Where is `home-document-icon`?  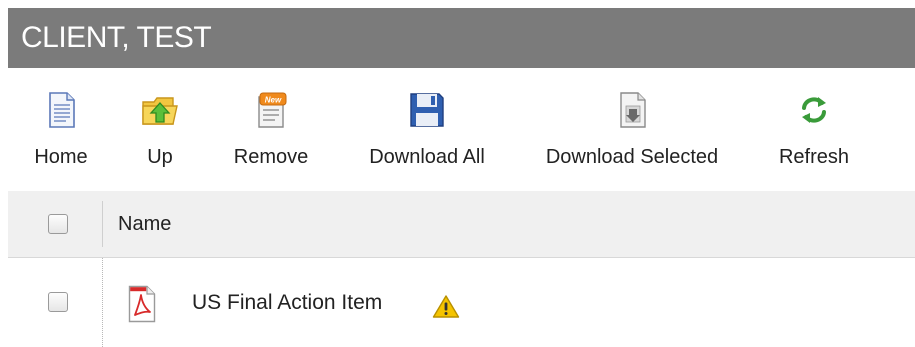 home-document-icon is located at coordinates (62, 110).